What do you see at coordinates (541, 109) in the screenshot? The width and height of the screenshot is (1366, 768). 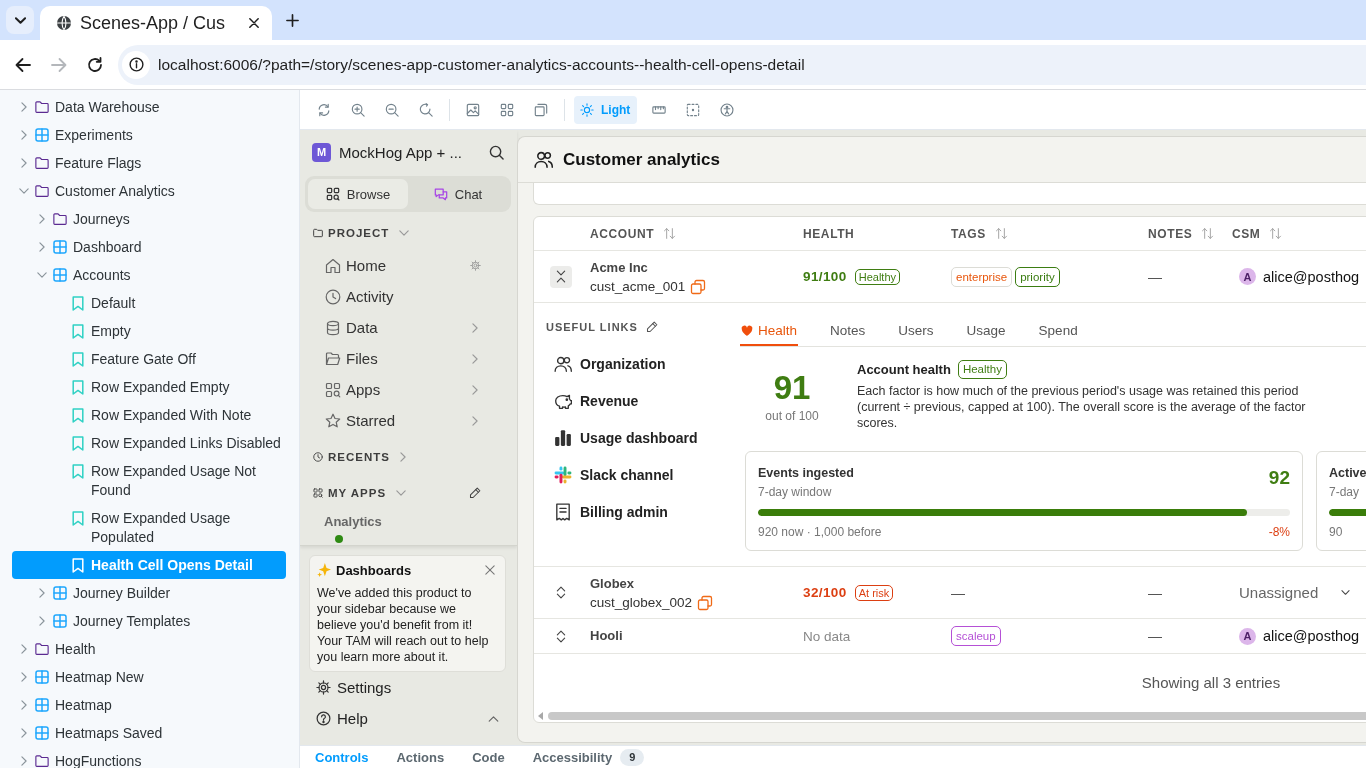 I see `outline-icon` at bounding box center [541, 109].